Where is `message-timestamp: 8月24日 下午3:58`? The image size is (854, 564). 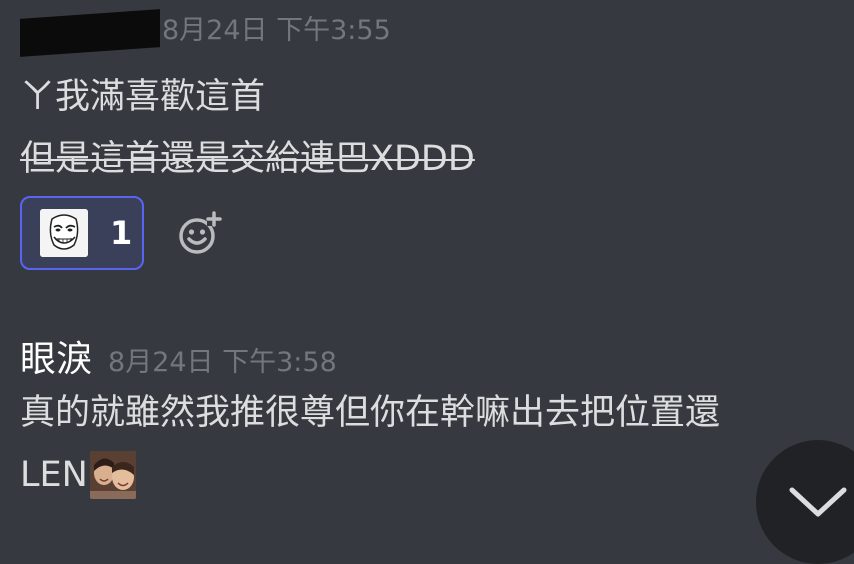
message-timestamp: 8月24日 下午3:58 is located at coordinates (222, 362).